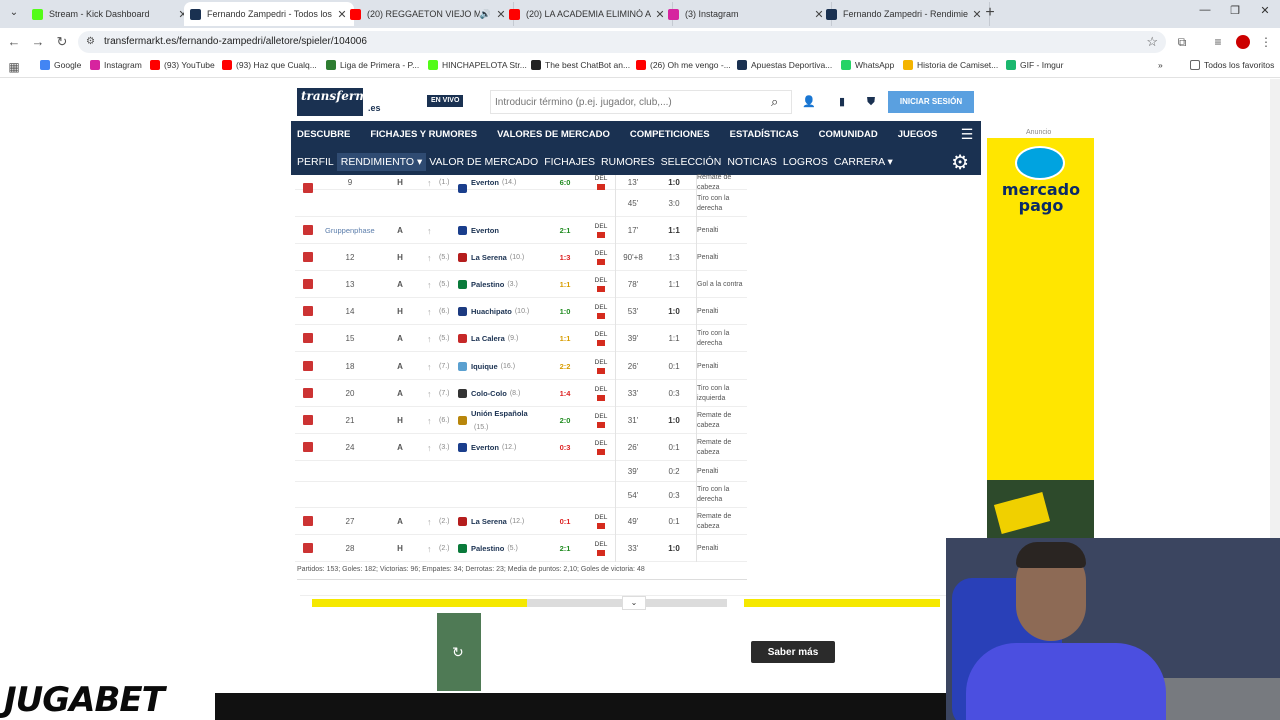 The width and height of the screenshot is (1280, 720). Describe the element at coordinates (793, 652) in the screenshot. I see `ad-cta-button: Saber más` at that location.